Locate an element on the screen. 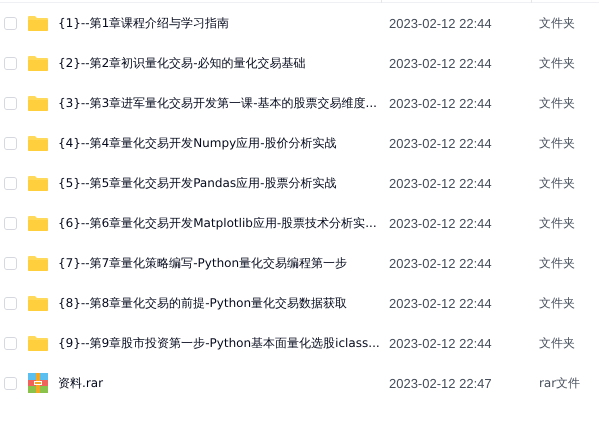  file-name: 资料.rar is located at coordinates (223, 383).